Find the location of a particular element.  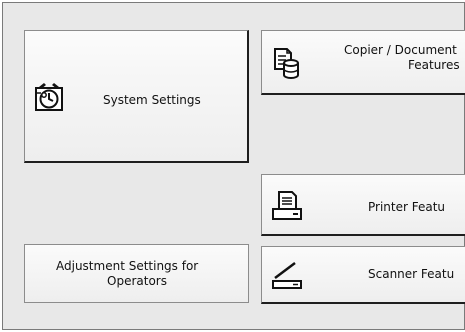

system-settings-label: System Settings is located at coordinates (152, 100).